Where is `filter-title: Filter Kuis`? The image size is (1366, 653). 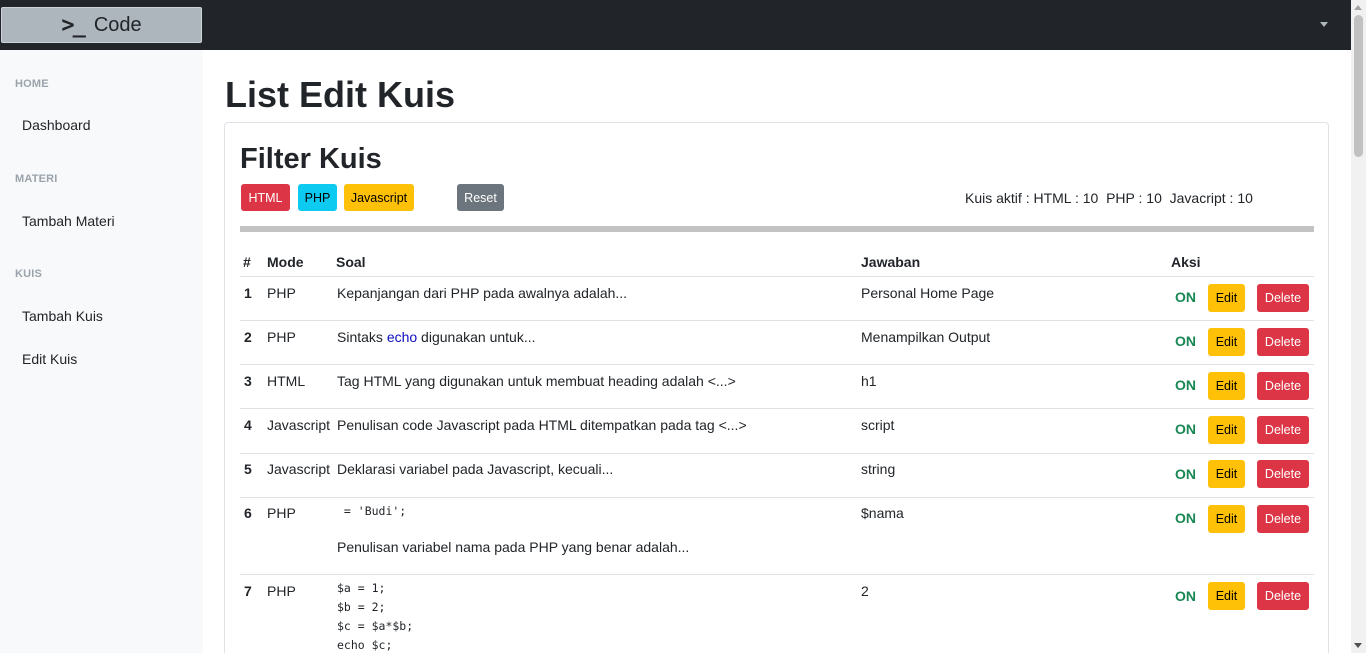 filter-title: Filter Kuis is located at coordinates (311, 159).